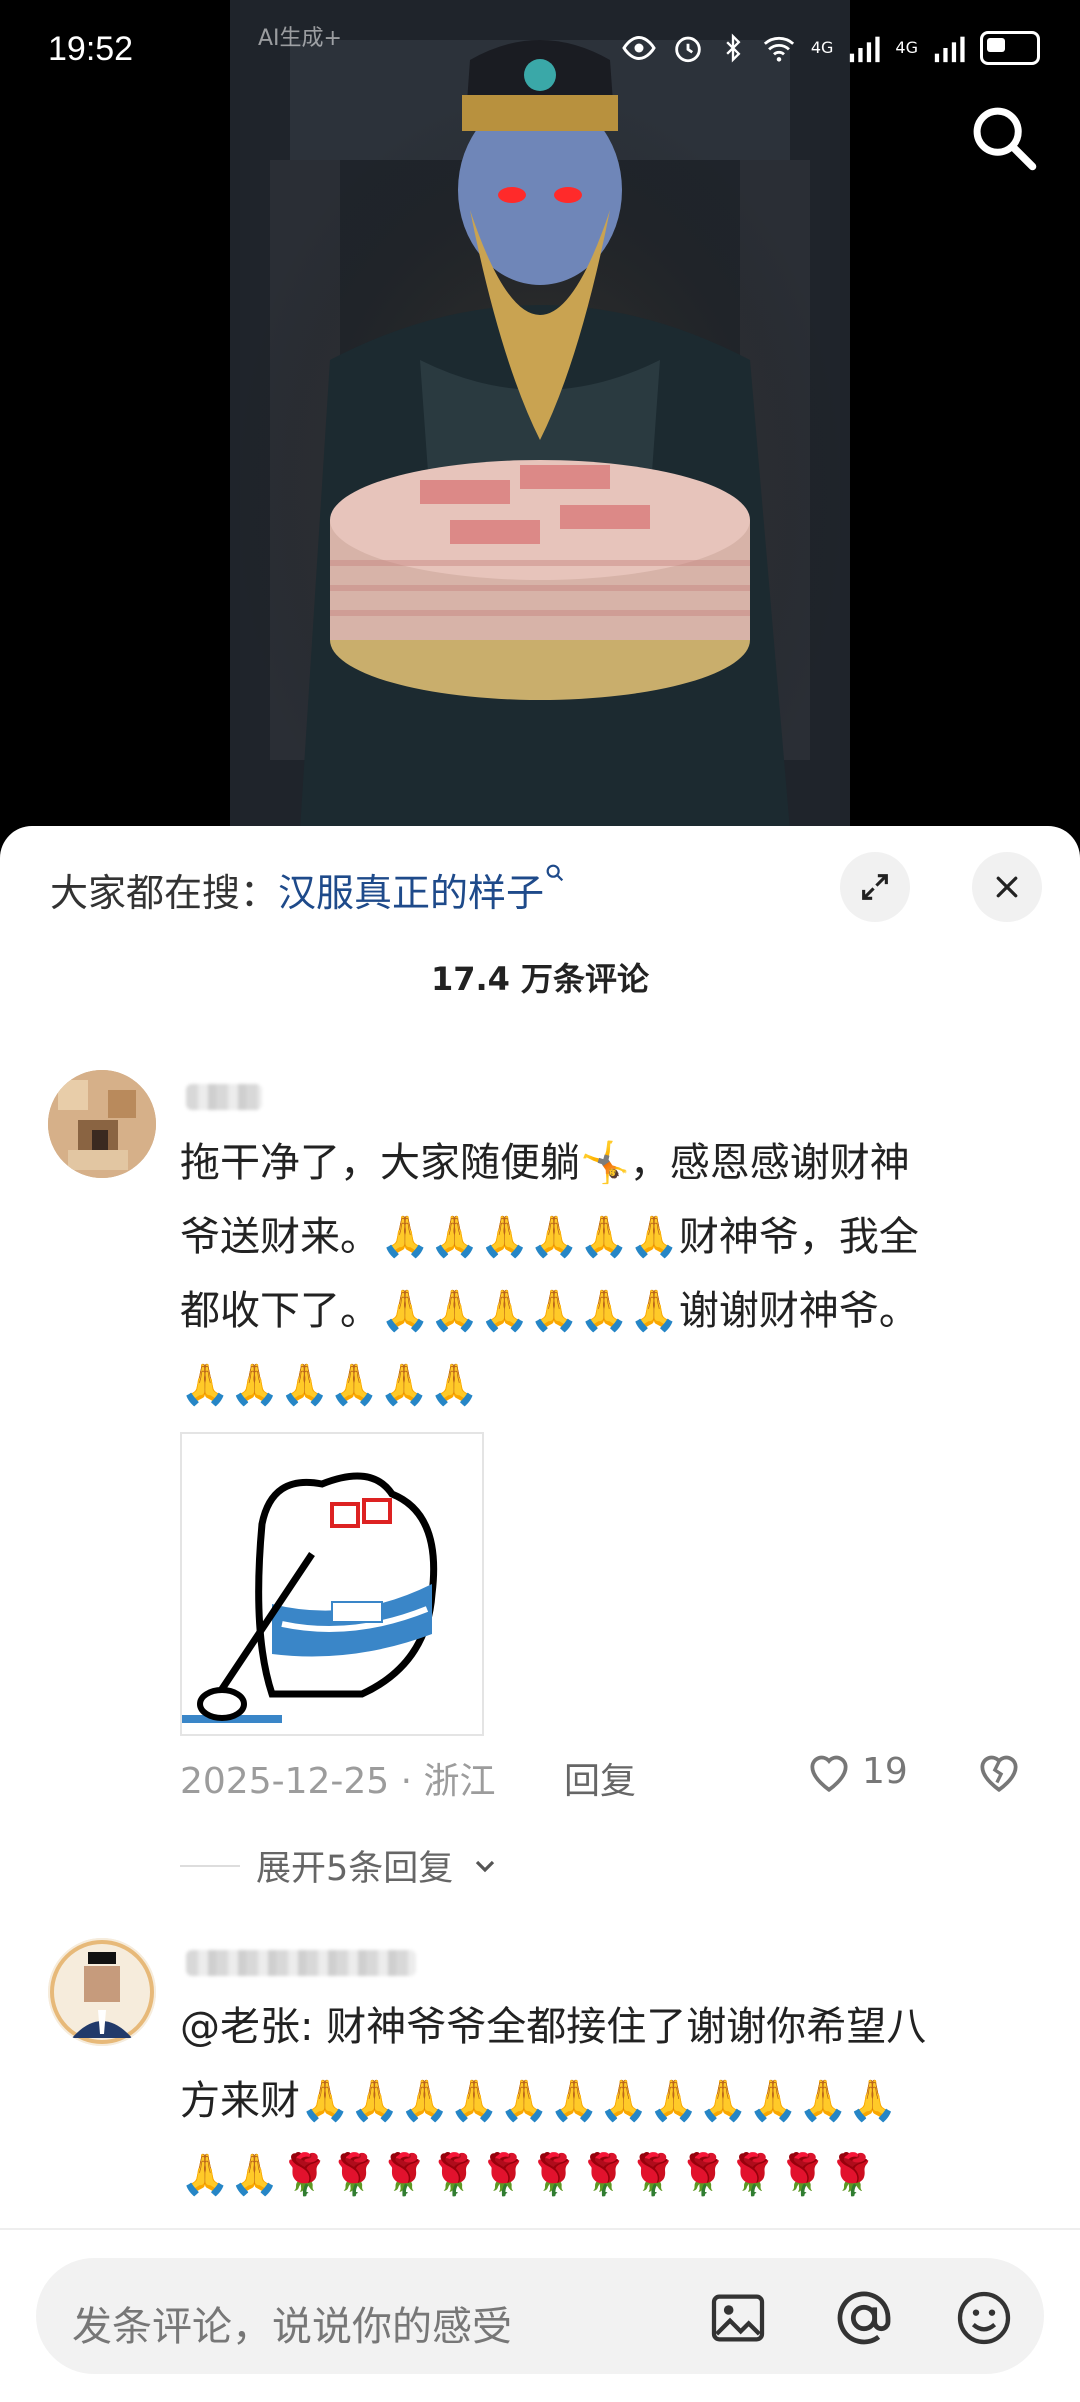 Image resolution: width=1080 pixels, height=2402 pixels. What do you see at coordinates (549, 1237) in the screenshot?
I see `comment-text-line: 爷送财来。🙏🙏🙏🙏🙏🙏财神爷，我全` at bounding box center [549, 1237].